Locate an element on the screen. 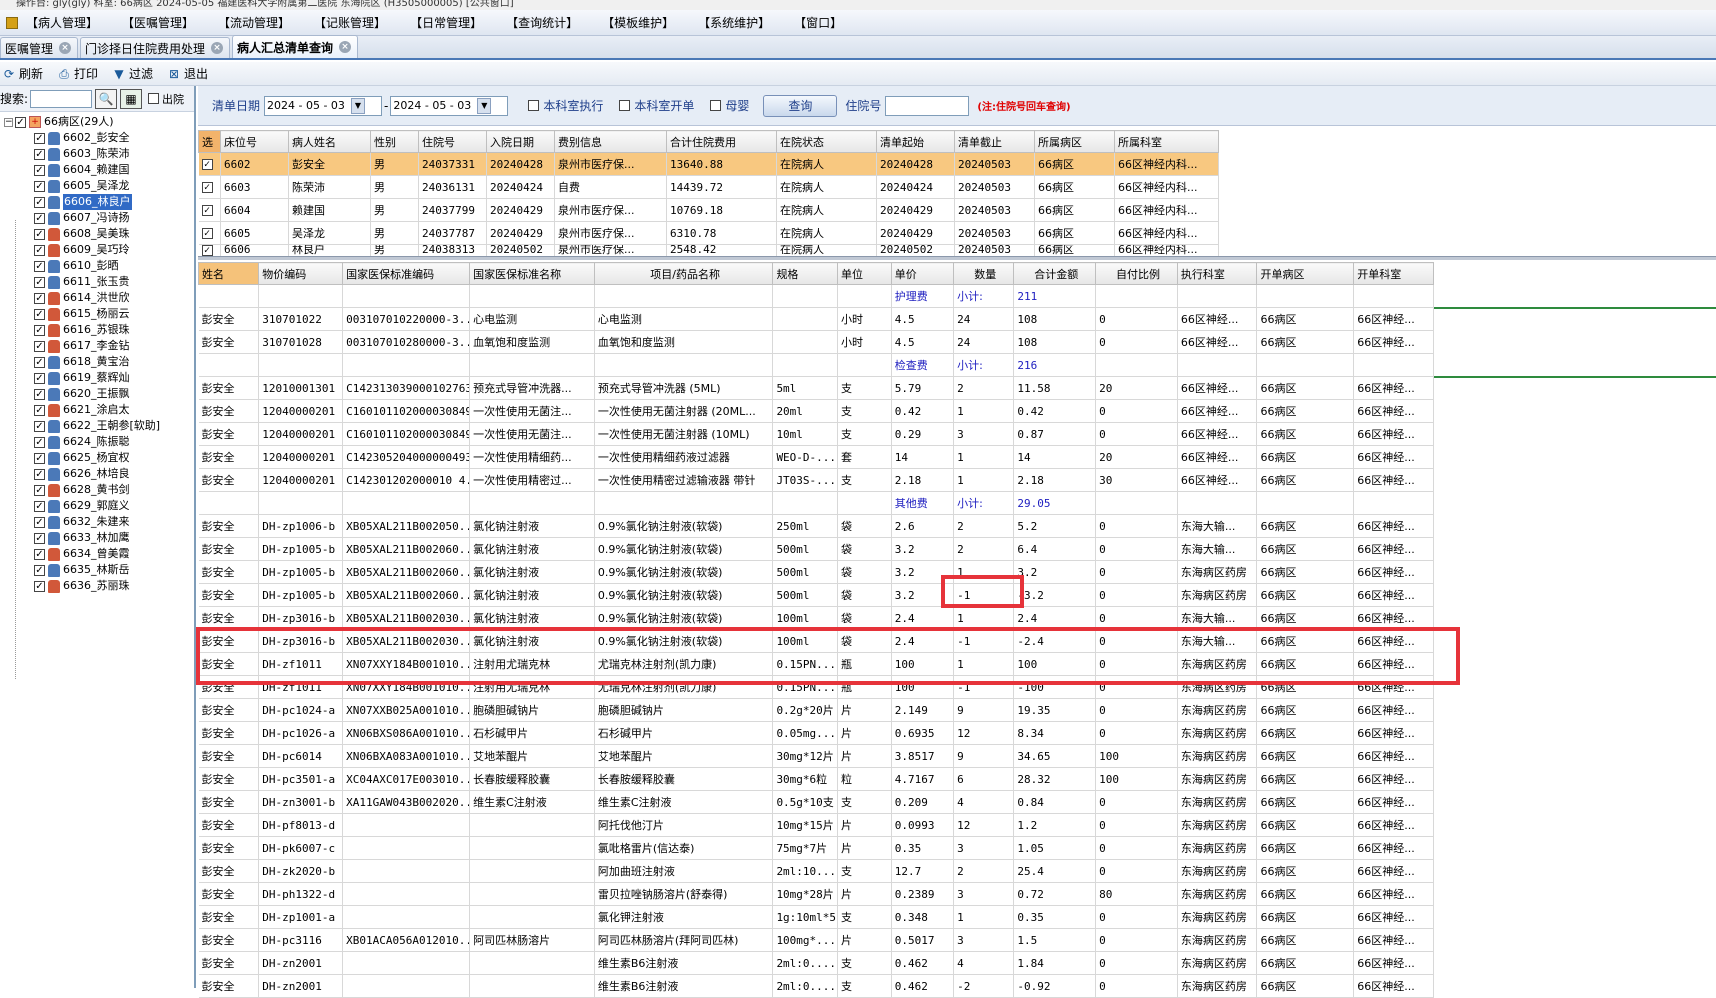 The height and width of the screenshot is (998, 1716). tree-patient-node: ✓ 6617_李金钻 is located at coordinates (99, 346).